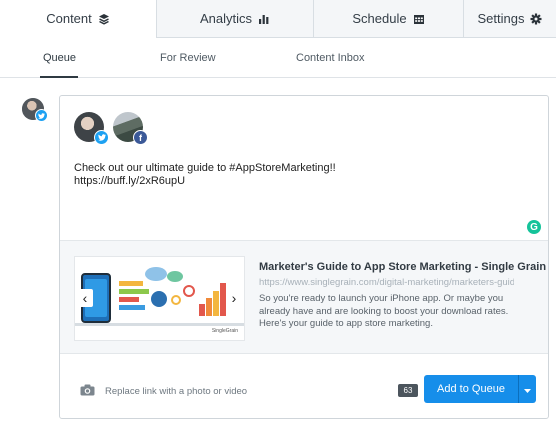 The height and width of the screenshot is (423, 556). I want to click on tab-schedule: Schedule, so click(388, 19).